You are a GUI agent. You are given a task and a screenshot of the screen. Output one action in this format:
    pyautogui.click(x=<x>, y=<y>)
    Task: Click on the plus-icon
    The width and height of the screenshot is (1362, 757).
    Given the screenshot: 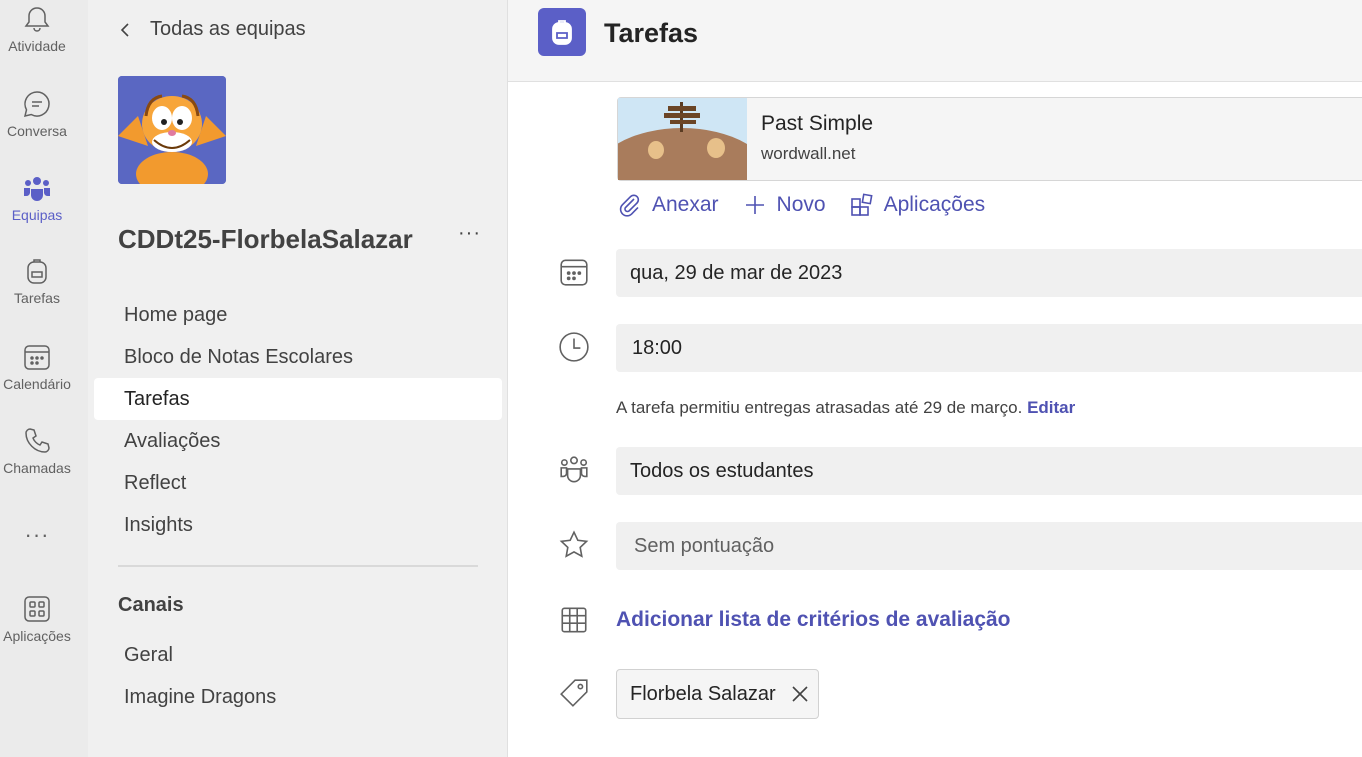 What is the action you would take?
    pyautogui.click(x=754, y=205)
    